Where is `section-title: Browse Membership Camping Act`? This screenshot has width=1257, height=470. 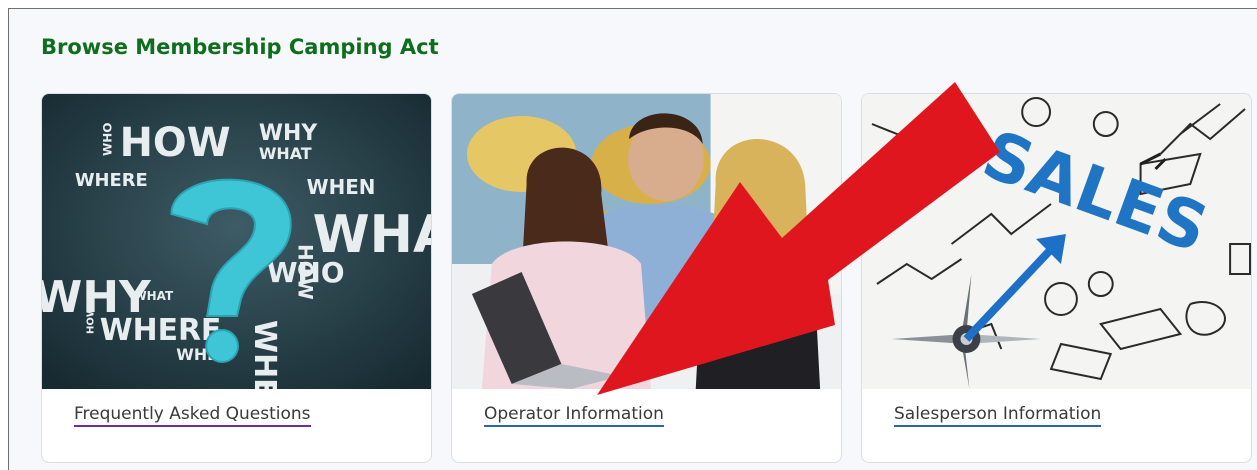
section-title: Browse Membership Camping Act is located at coordinates (240, 47).